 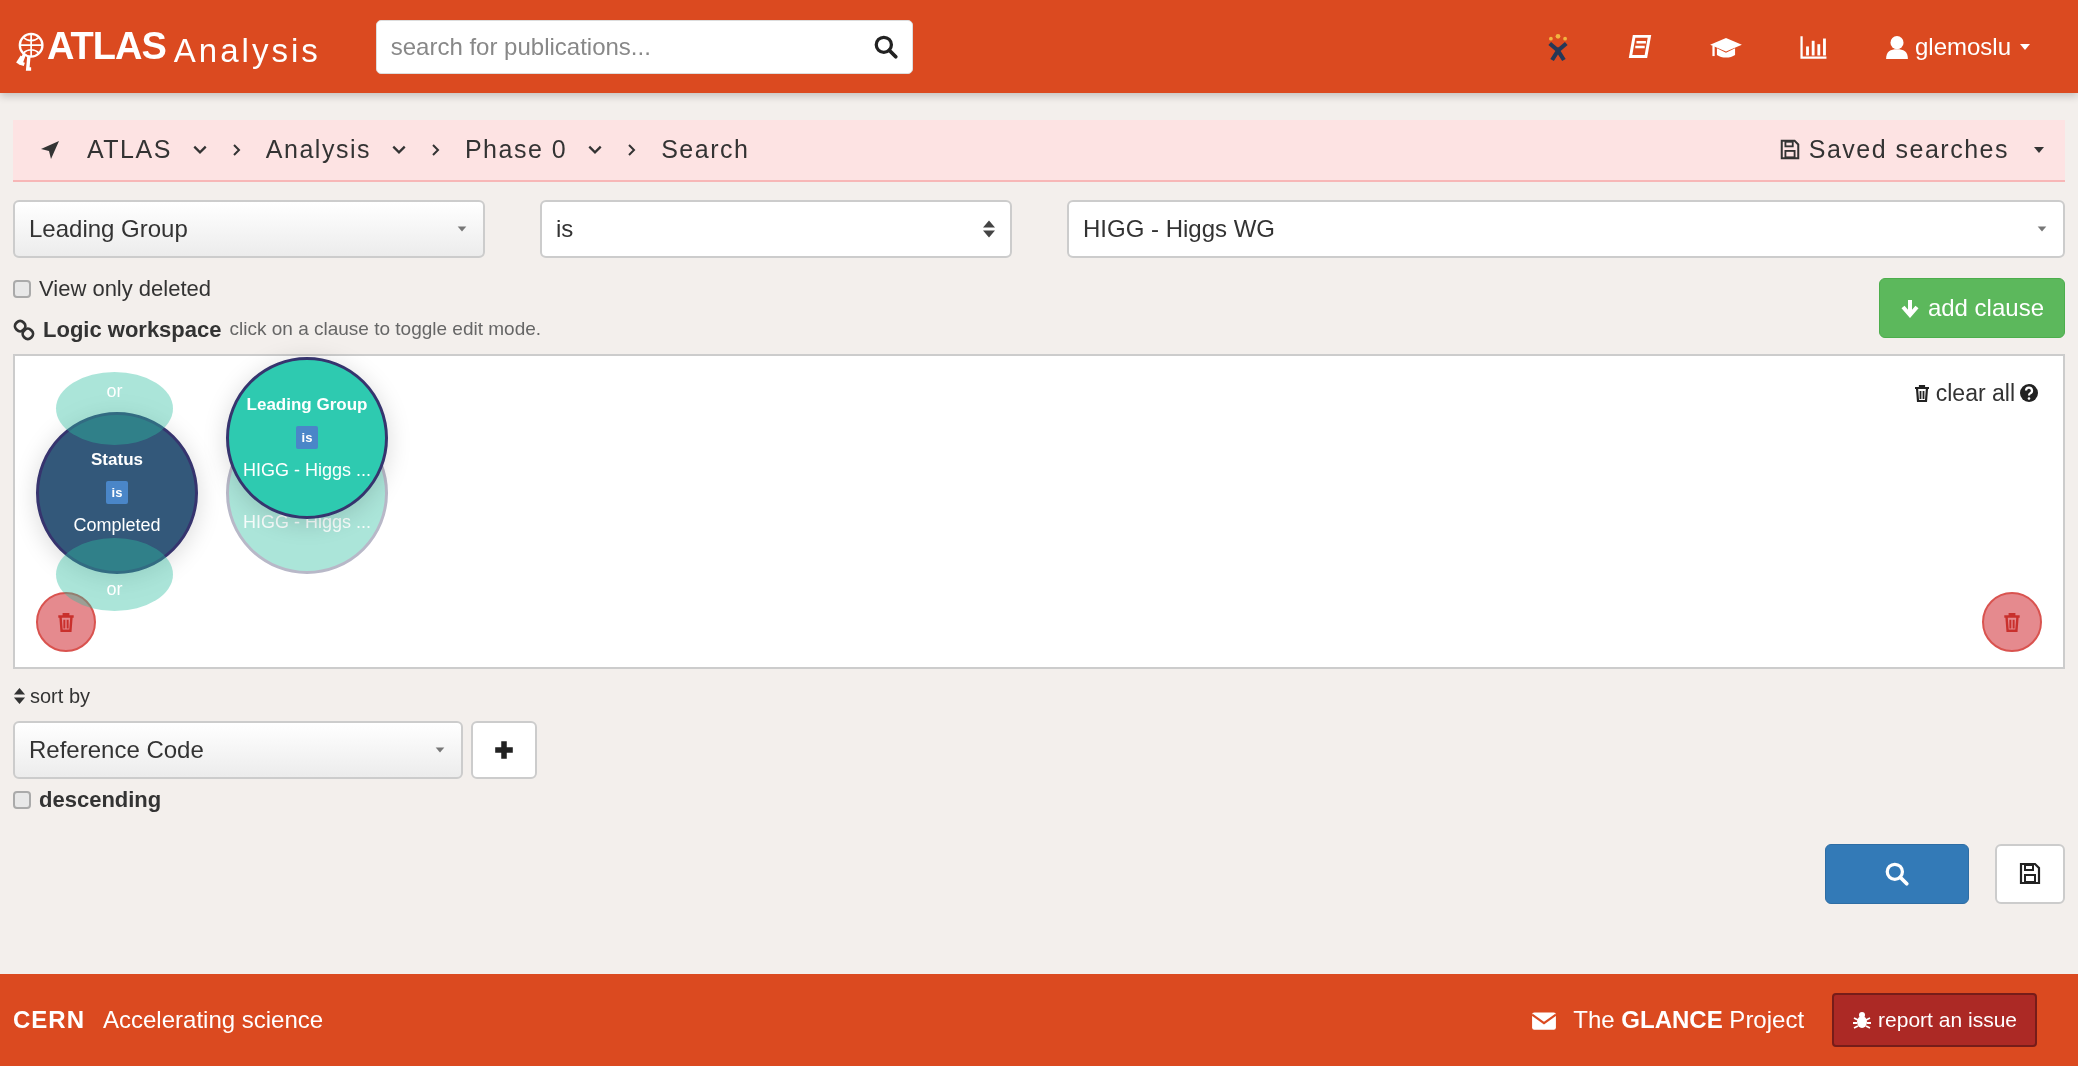 I want to click on sort-select: Reference Code, so click(x=238, y=750).